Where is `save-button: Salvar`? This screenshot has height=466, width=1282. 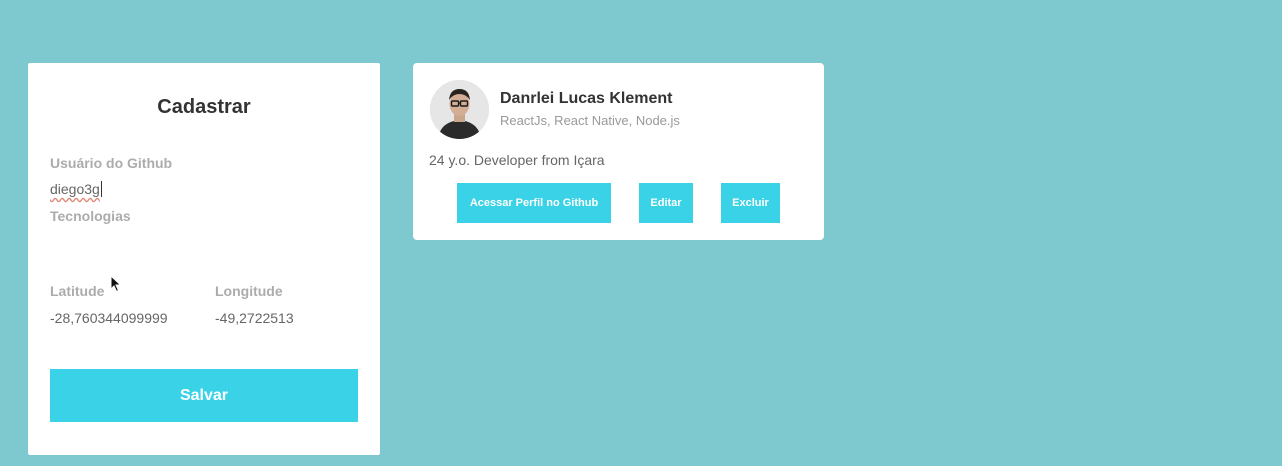
save-button: Salvar is located at coordinates (204, 395).